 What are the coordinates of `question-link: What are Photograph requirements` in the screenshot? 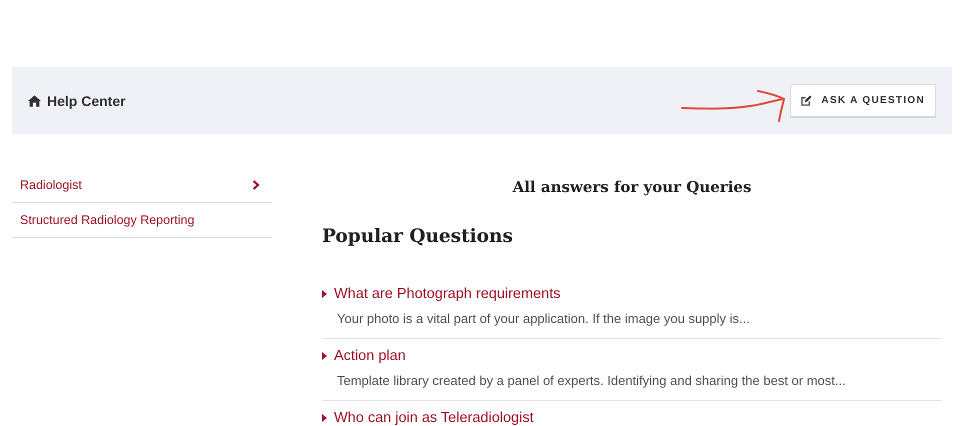 It's located at (447, 294).